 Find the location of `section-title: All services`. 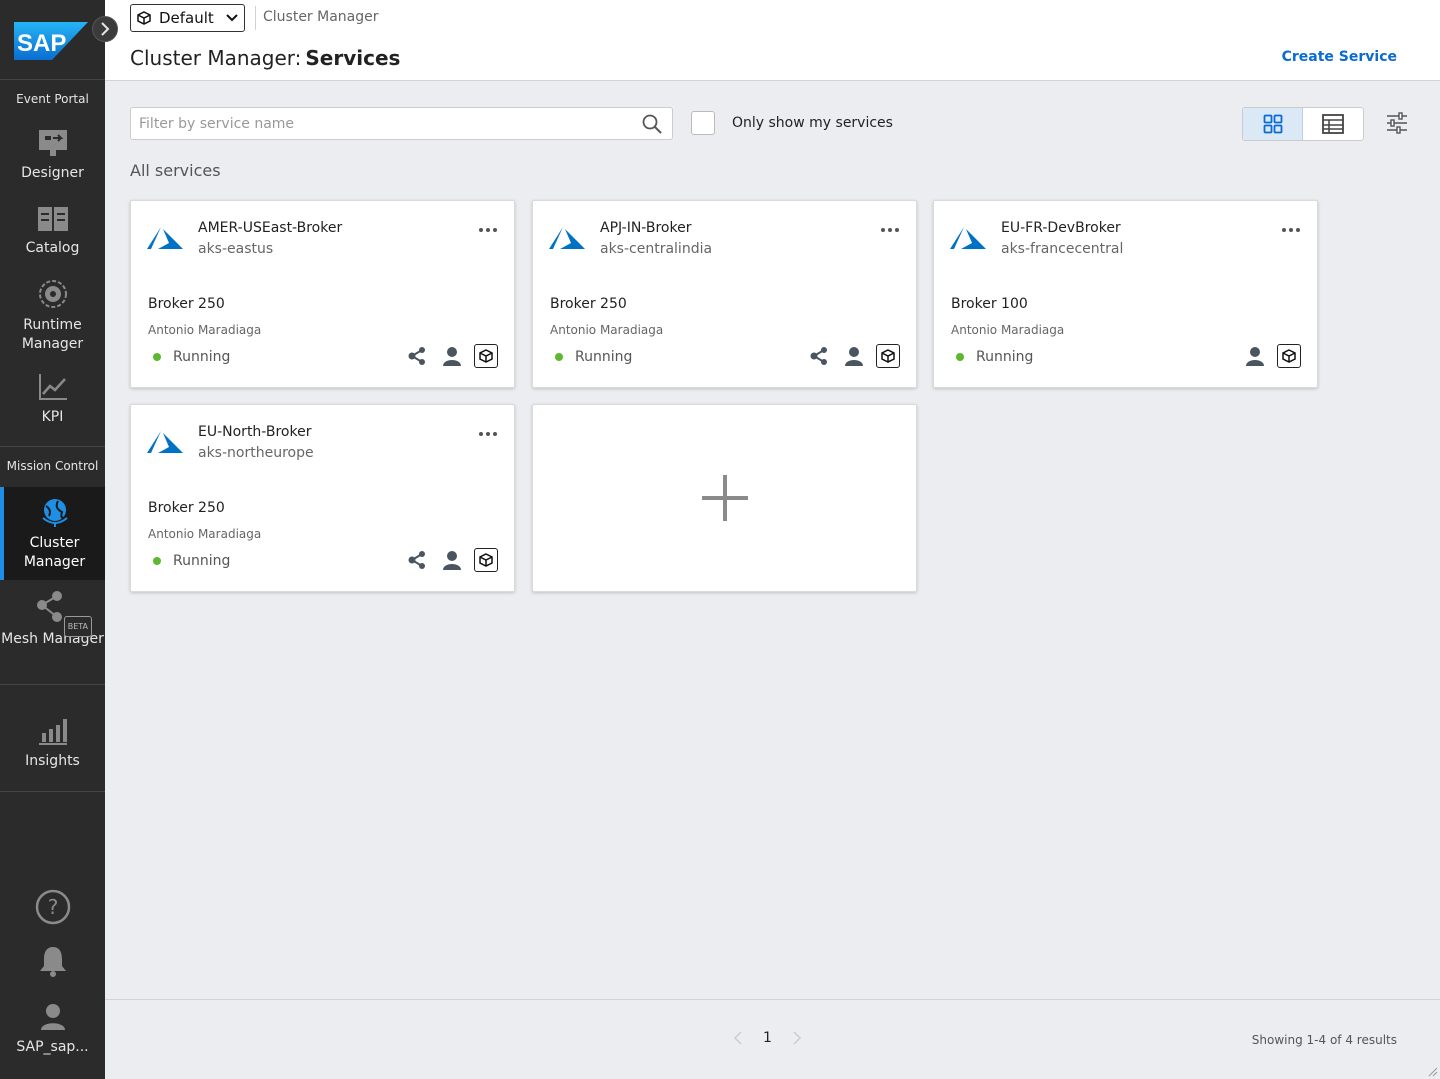

section-title: All services is located at coordinates (175, 170).